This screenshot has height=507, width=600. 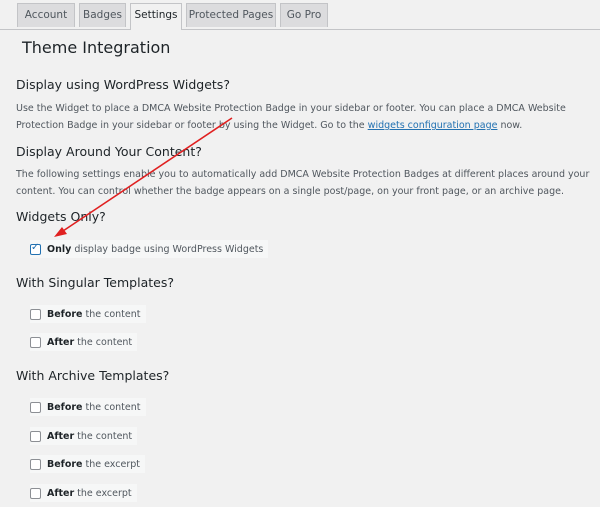 What do you see at coordinates (90, 436) in the screenshot?
I see `archive-after-content-label: After the content` at bounding box center [90, 436].